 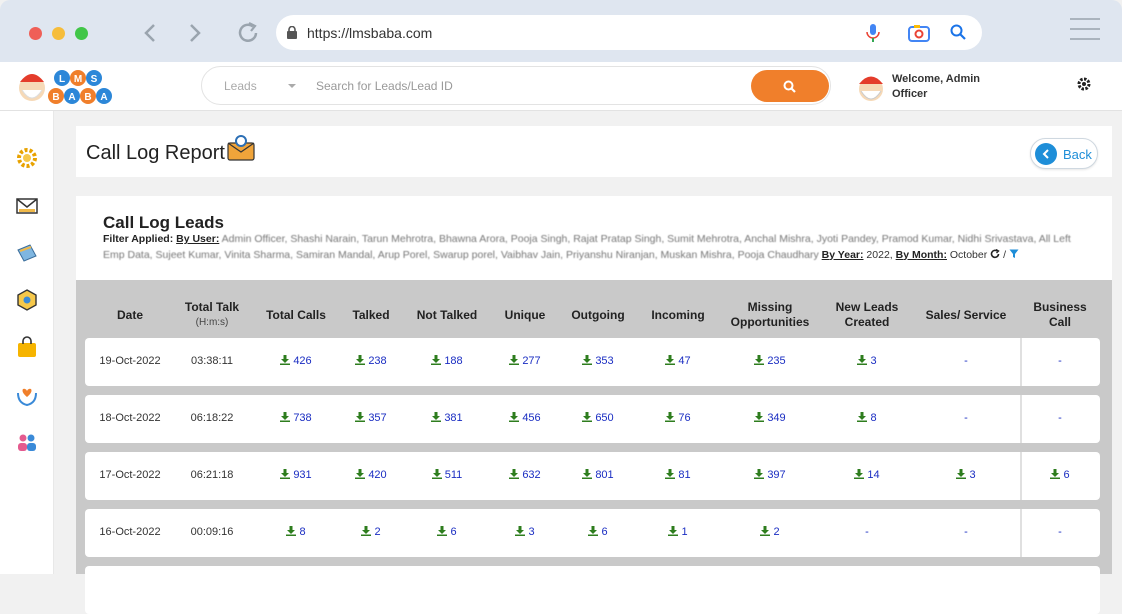 I want to click on microphone-icon, so click(x=873, y=33).